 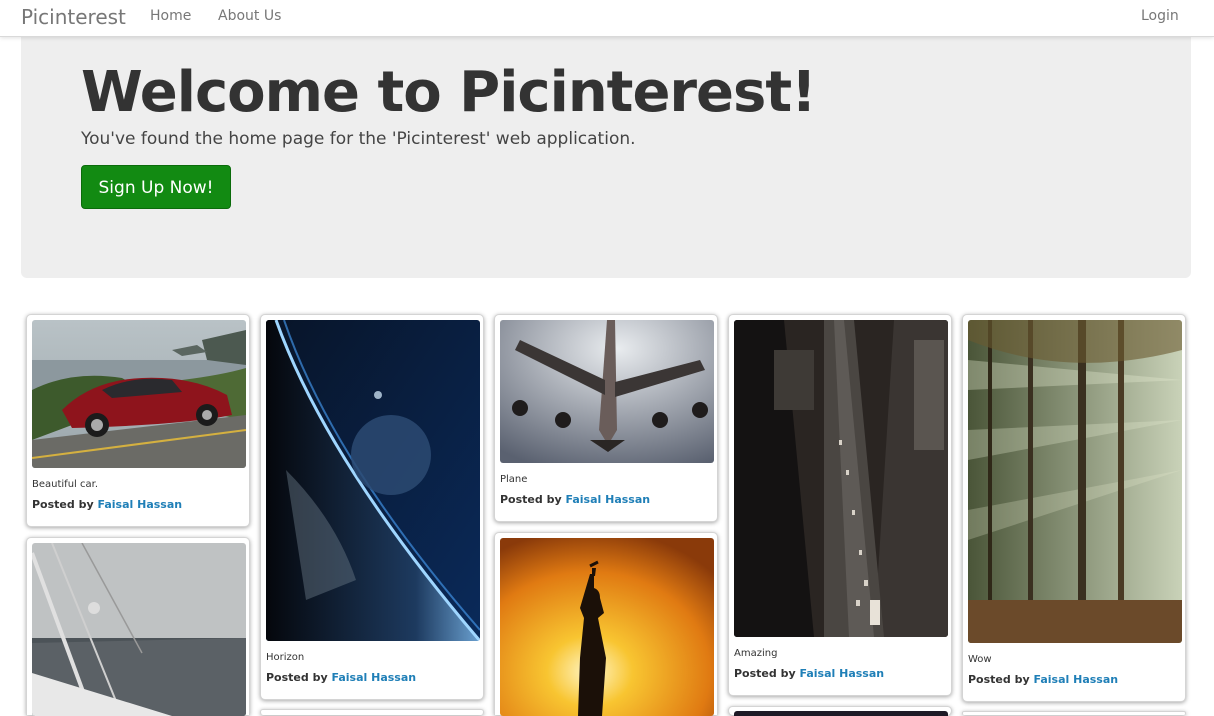 I want to click on nav-about-link: About Us, so click(x=249, y=16).